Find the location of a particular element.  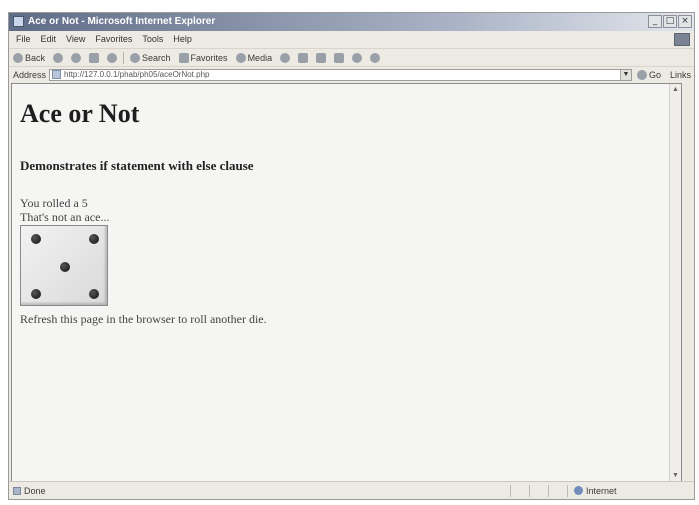

vertical-scrollbar: ▲ ▼ is located at coordinates (675, 282).